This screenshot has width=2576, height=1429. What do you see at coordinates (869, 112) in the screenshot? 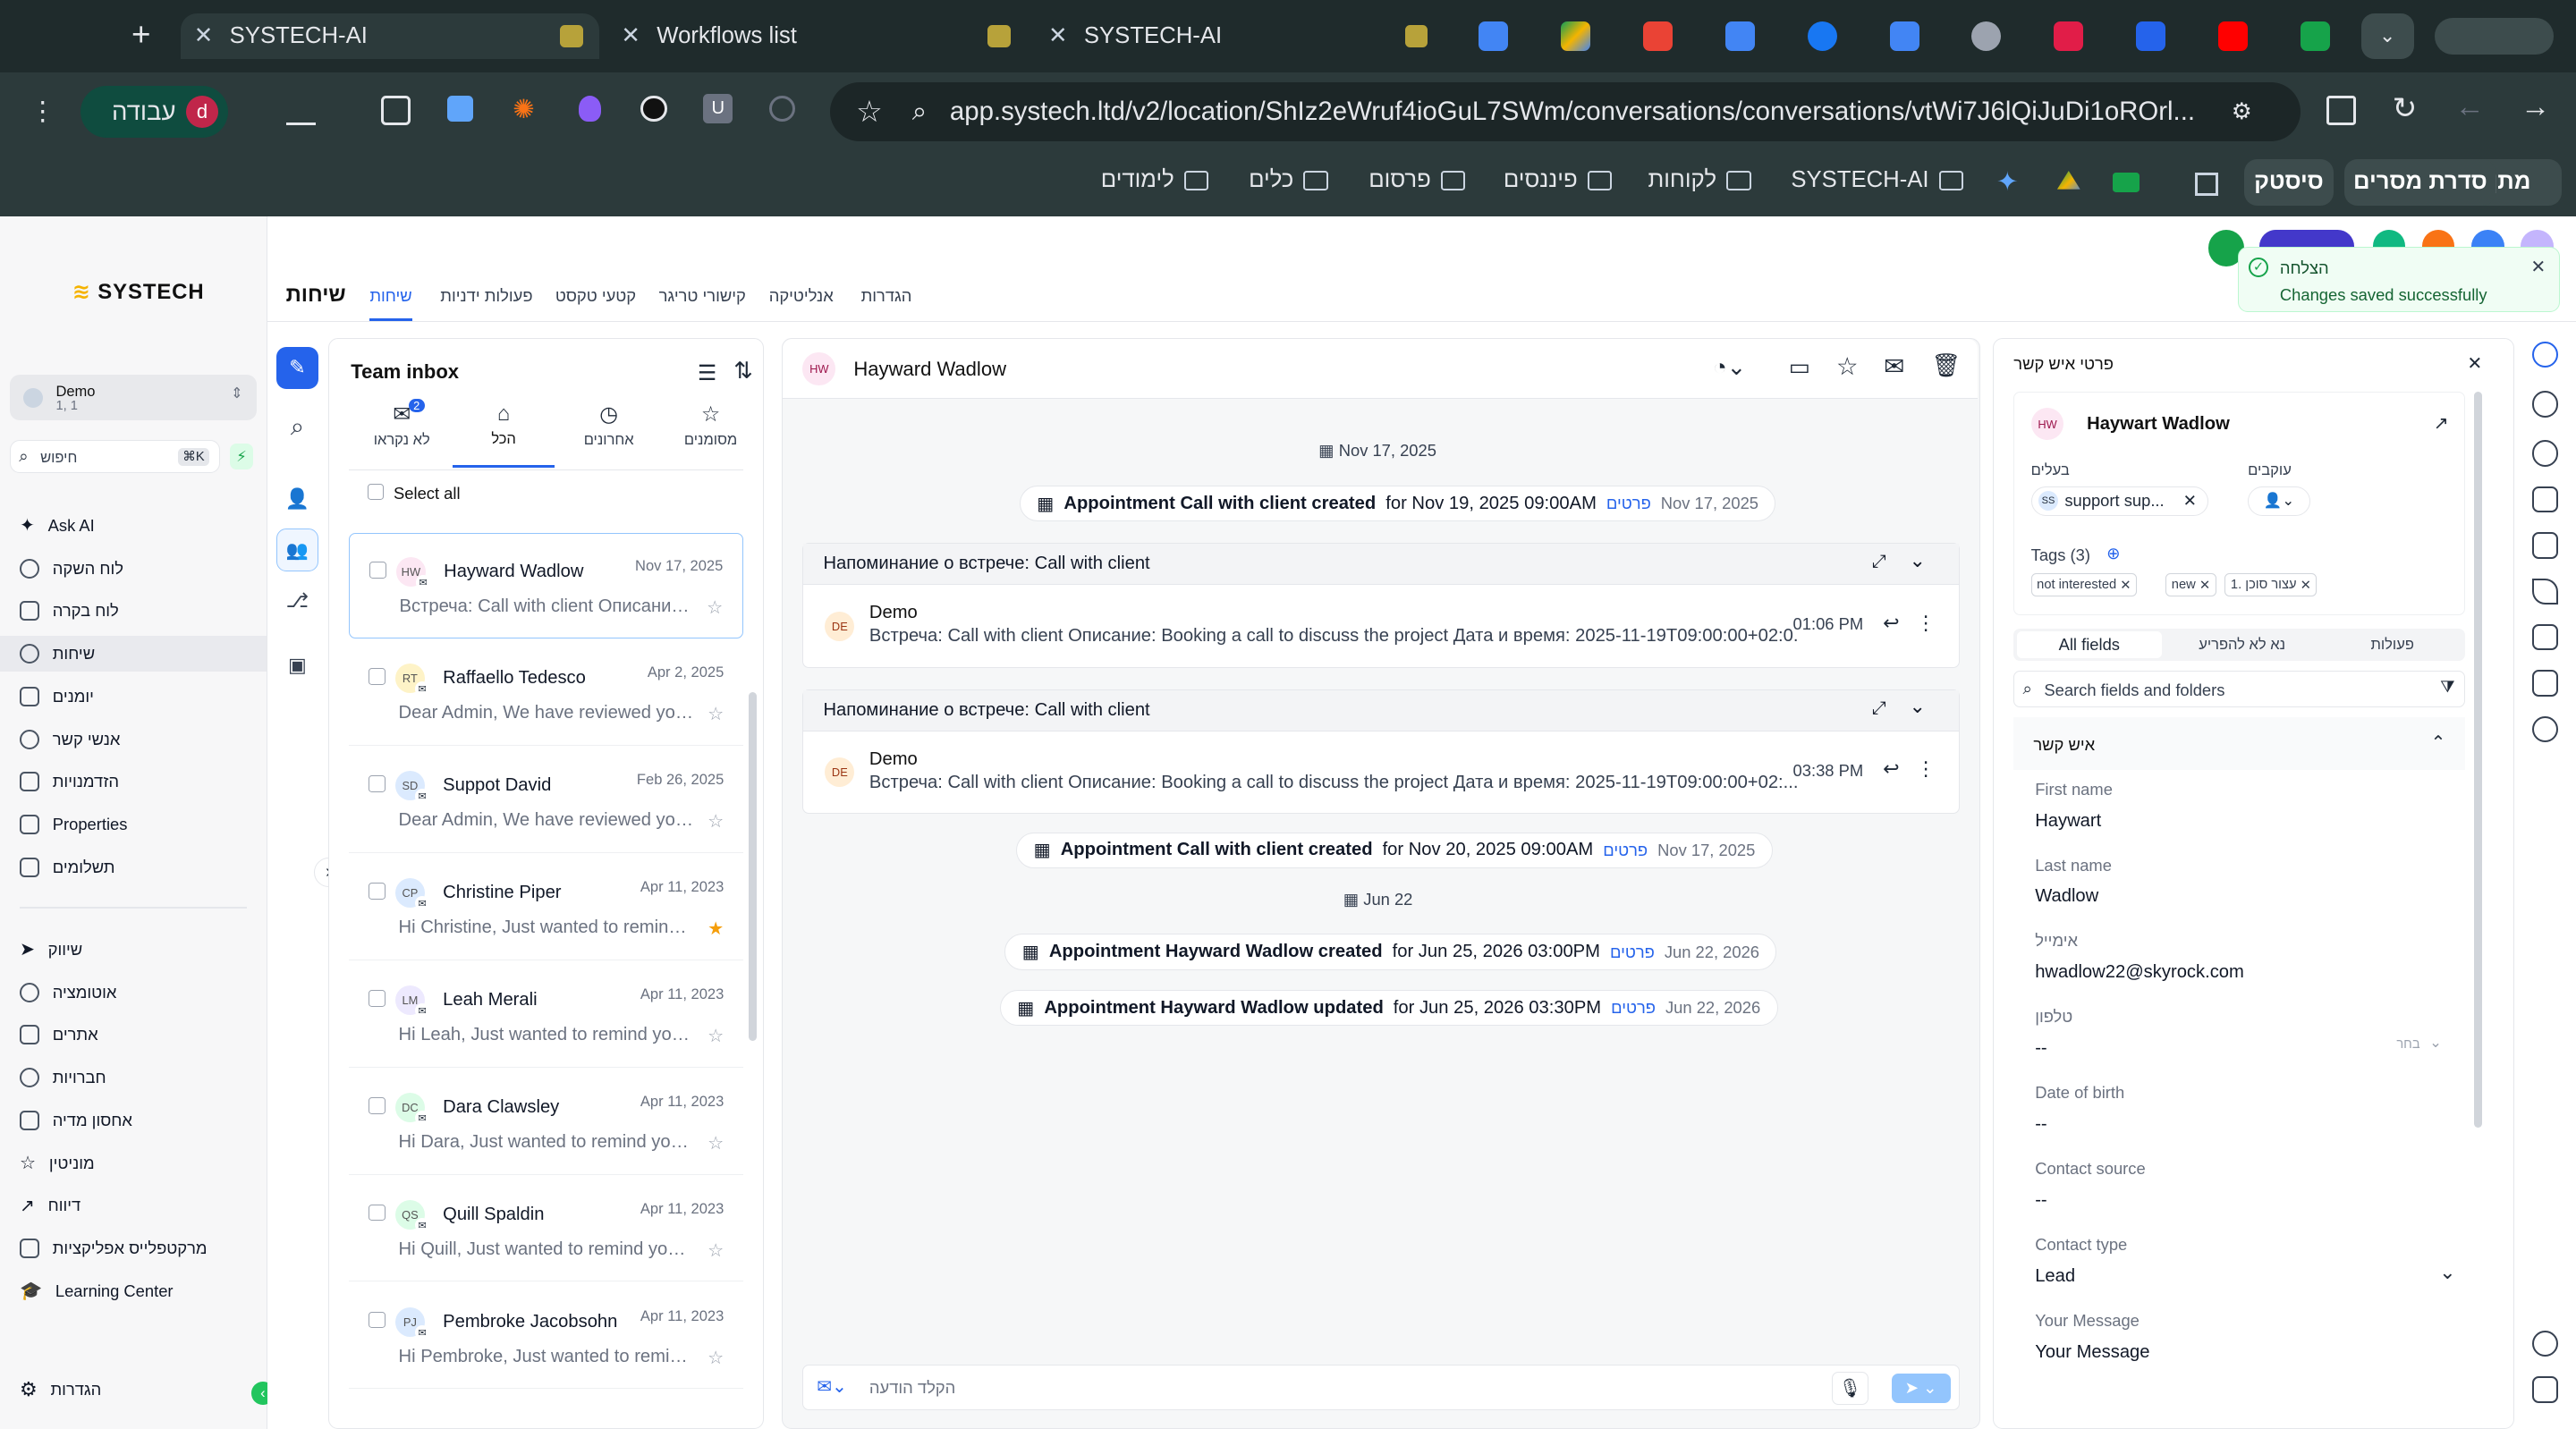
I see `bookmark-star-icon: ☆` at bounding box center [869, 112].